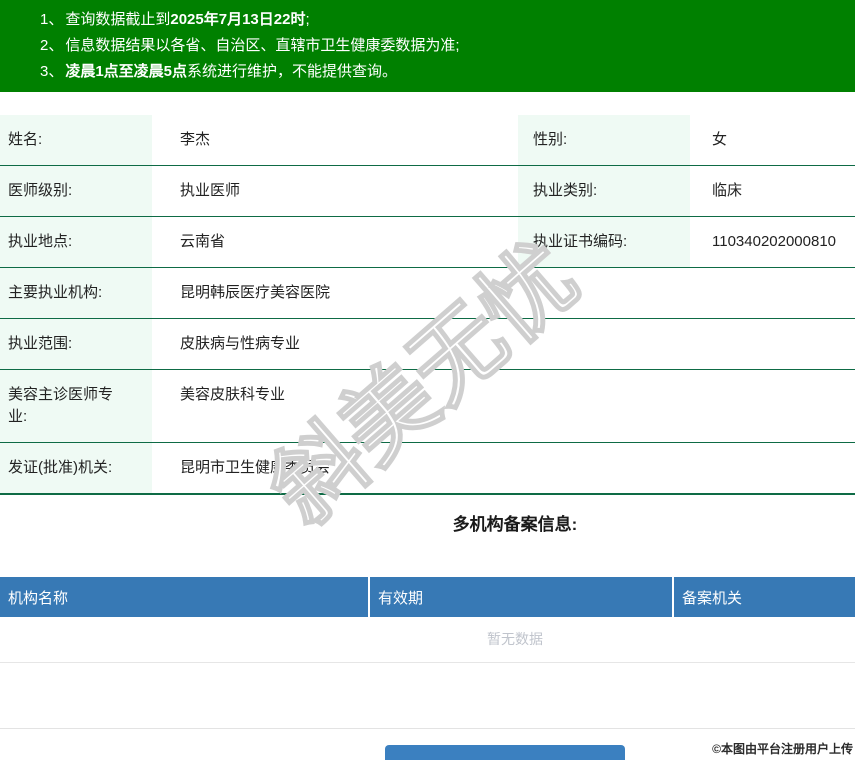 Image resolution: width=855 pixels, height=760 pixels. I want to click on issuing-authority-value: 昆明市卫生健康委员会, so click(503, 468).